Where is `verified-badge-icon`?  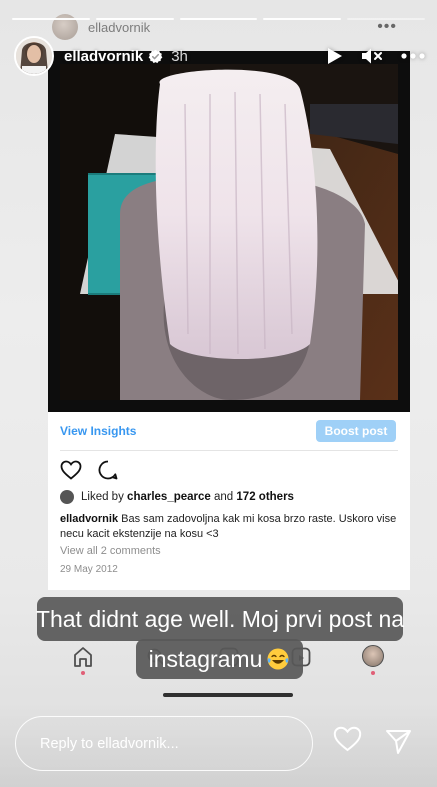 verified-badge-icon is located at coordinates (155, 56).